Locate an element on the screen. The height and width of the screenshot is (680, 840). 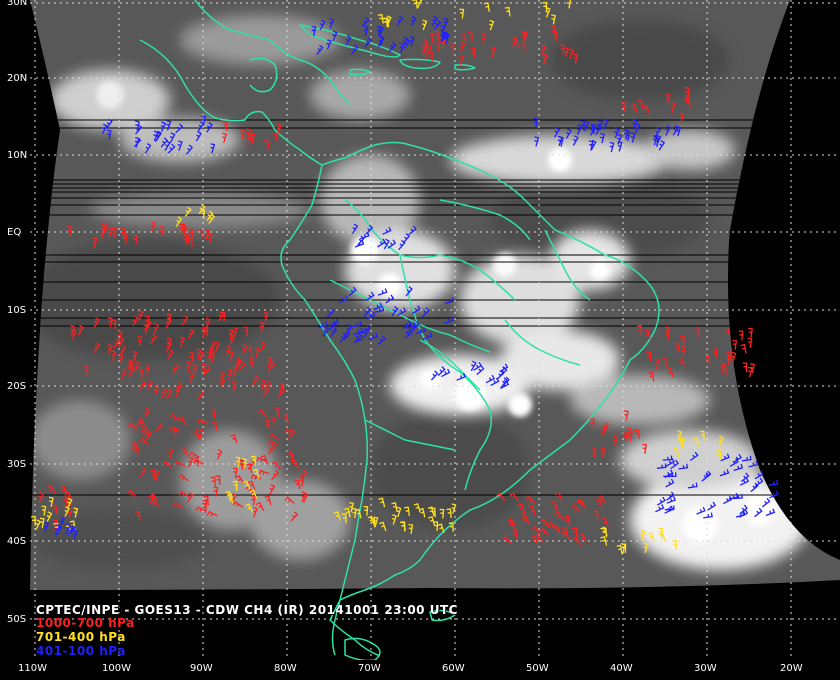
lat-label-30n: 30N is located at coordinates (17, 4).